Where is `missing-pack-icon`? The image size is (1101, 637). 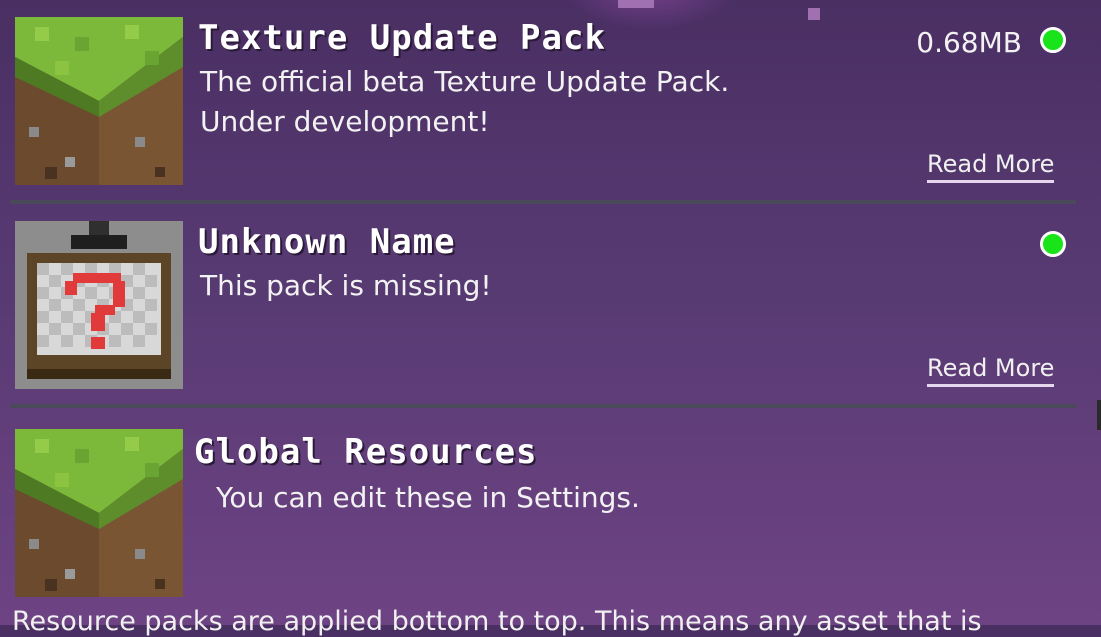
missing-pack-icon is located at coordinates (99, 305).